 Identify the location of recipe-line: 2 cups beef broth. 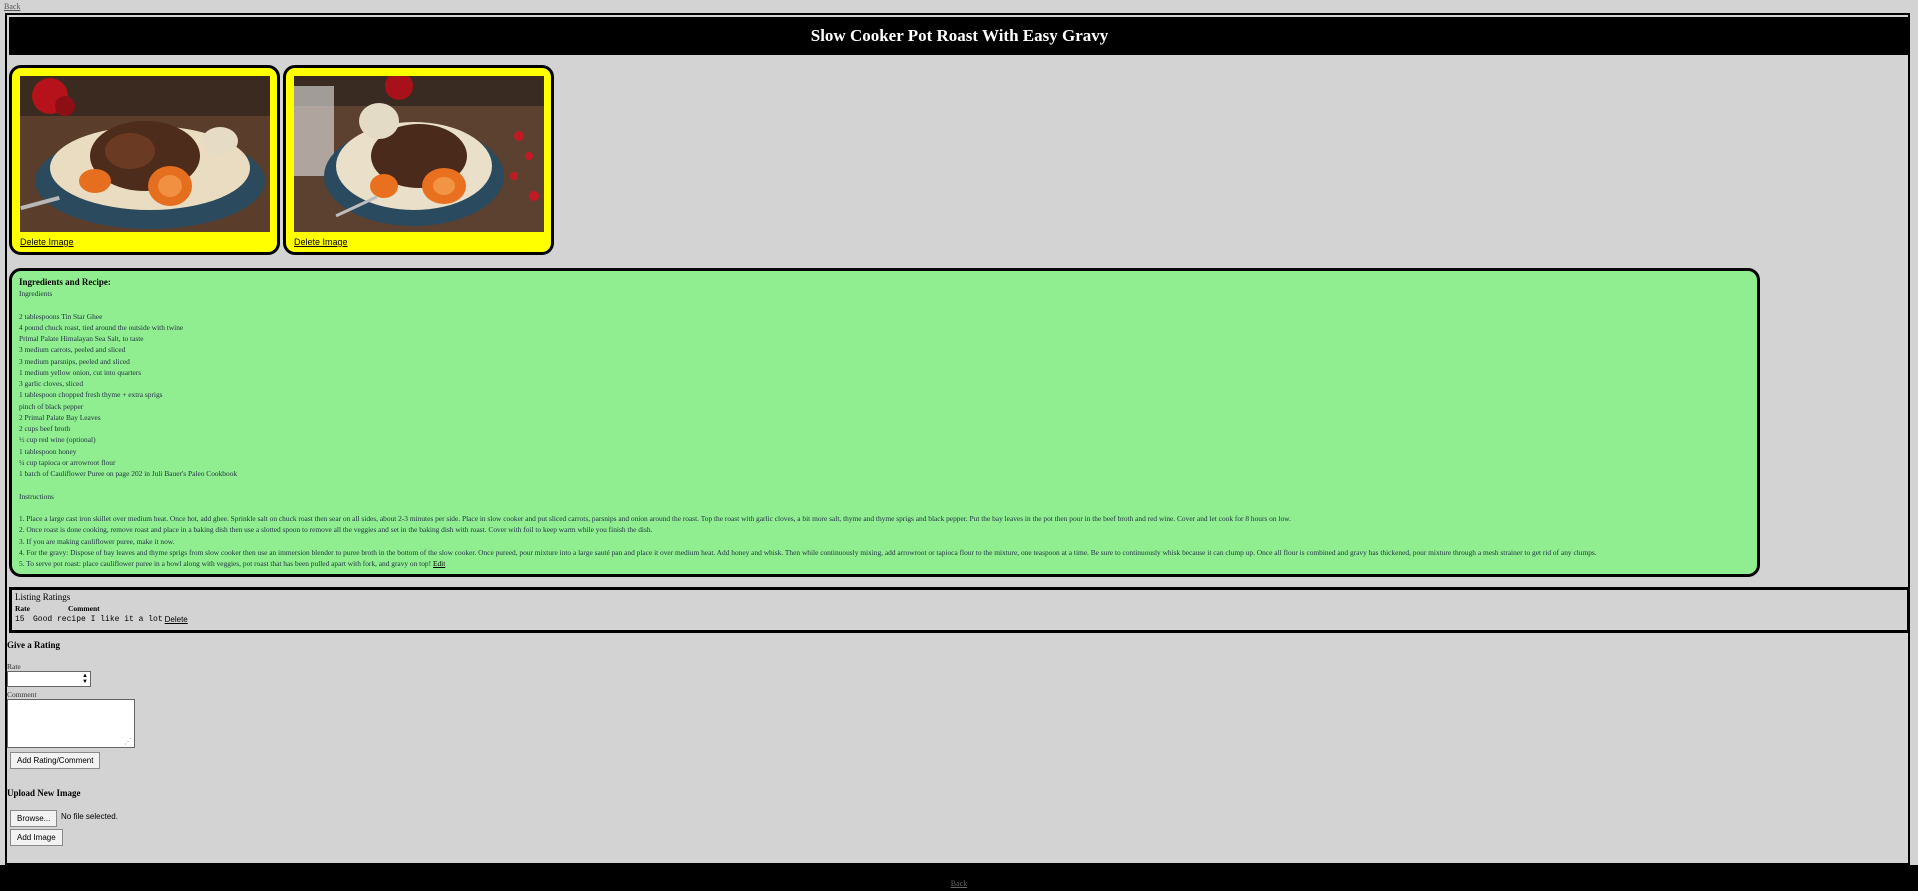
(45, 428).